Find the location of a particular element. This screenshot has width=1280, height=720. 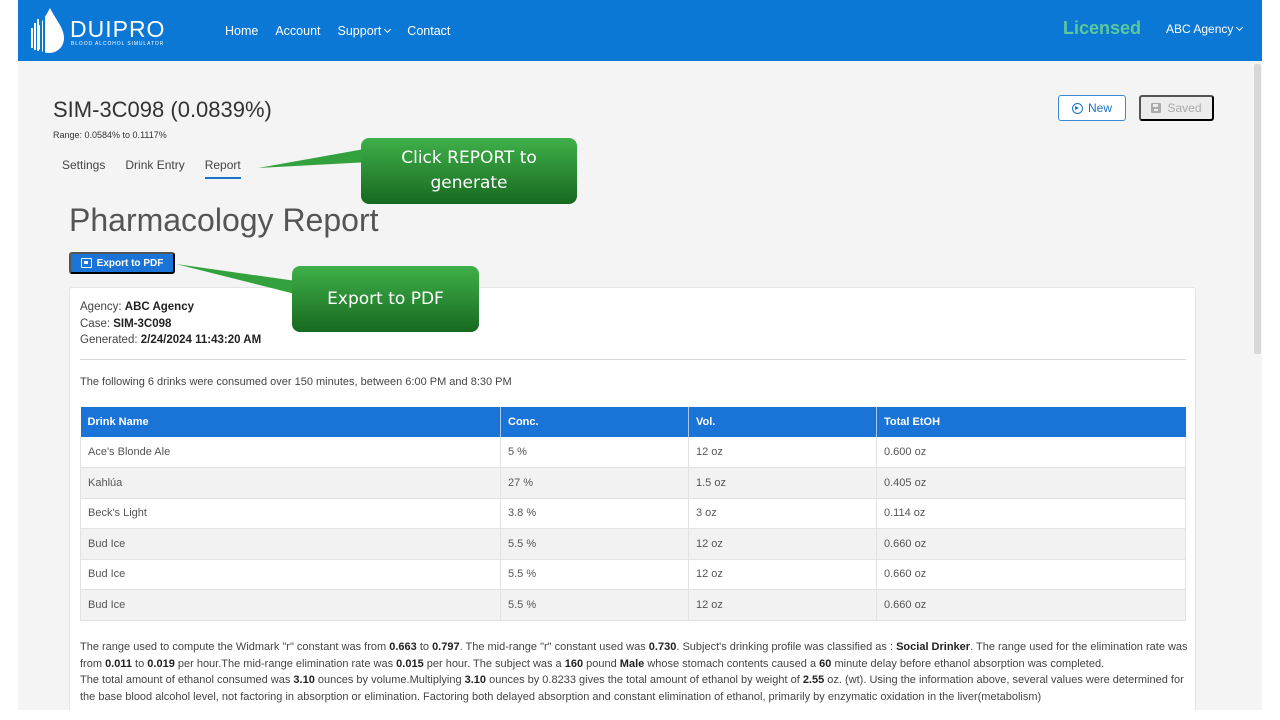

narrative-value: 3.10 is located at coordinates (304, 680).